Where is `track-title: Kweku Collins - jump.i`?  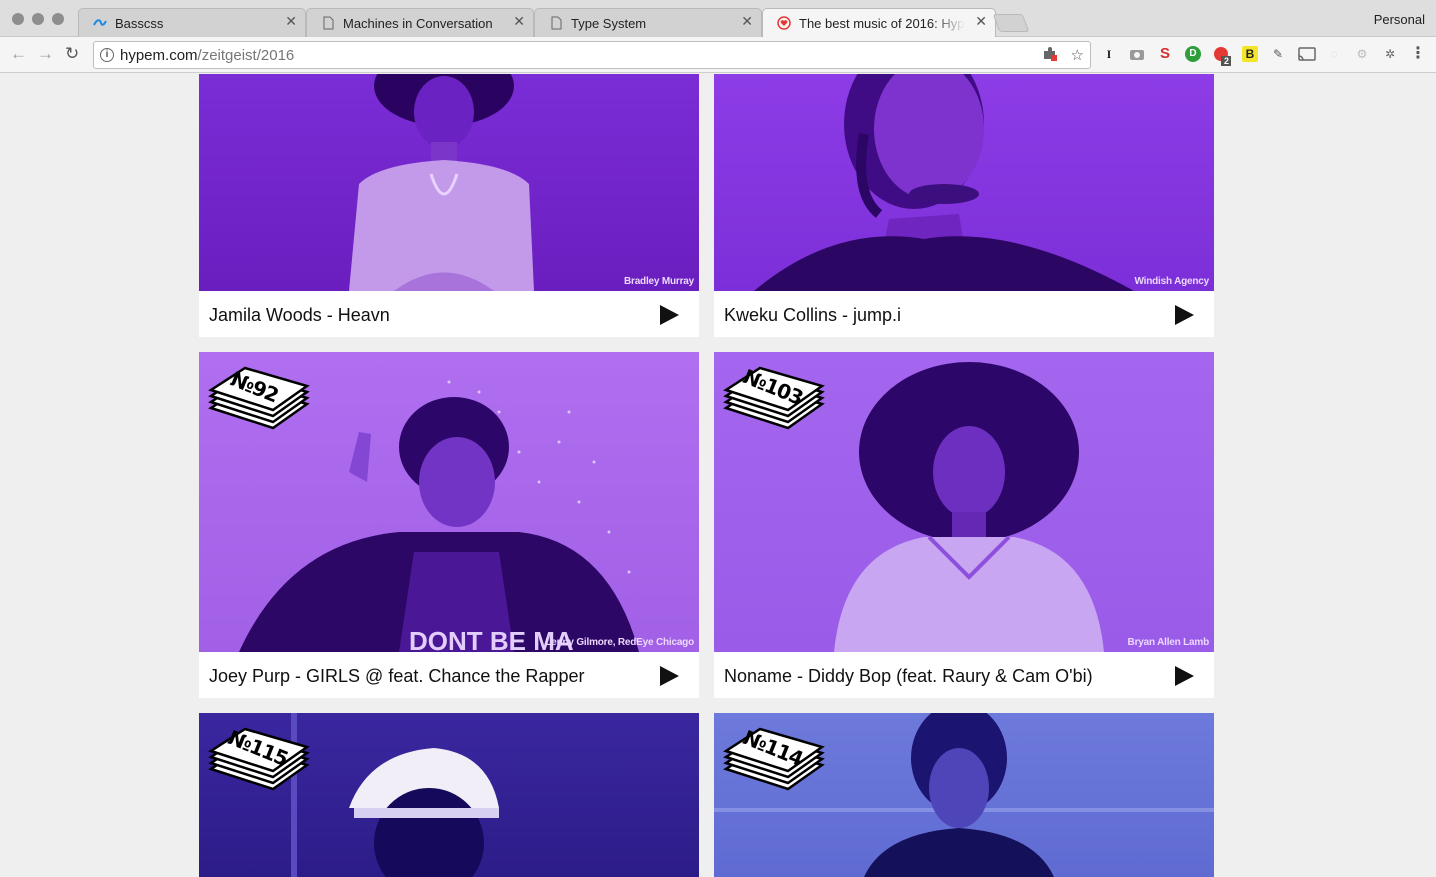
track-title: Kweku Collins - jump.i is located at coordinates (812, 315).